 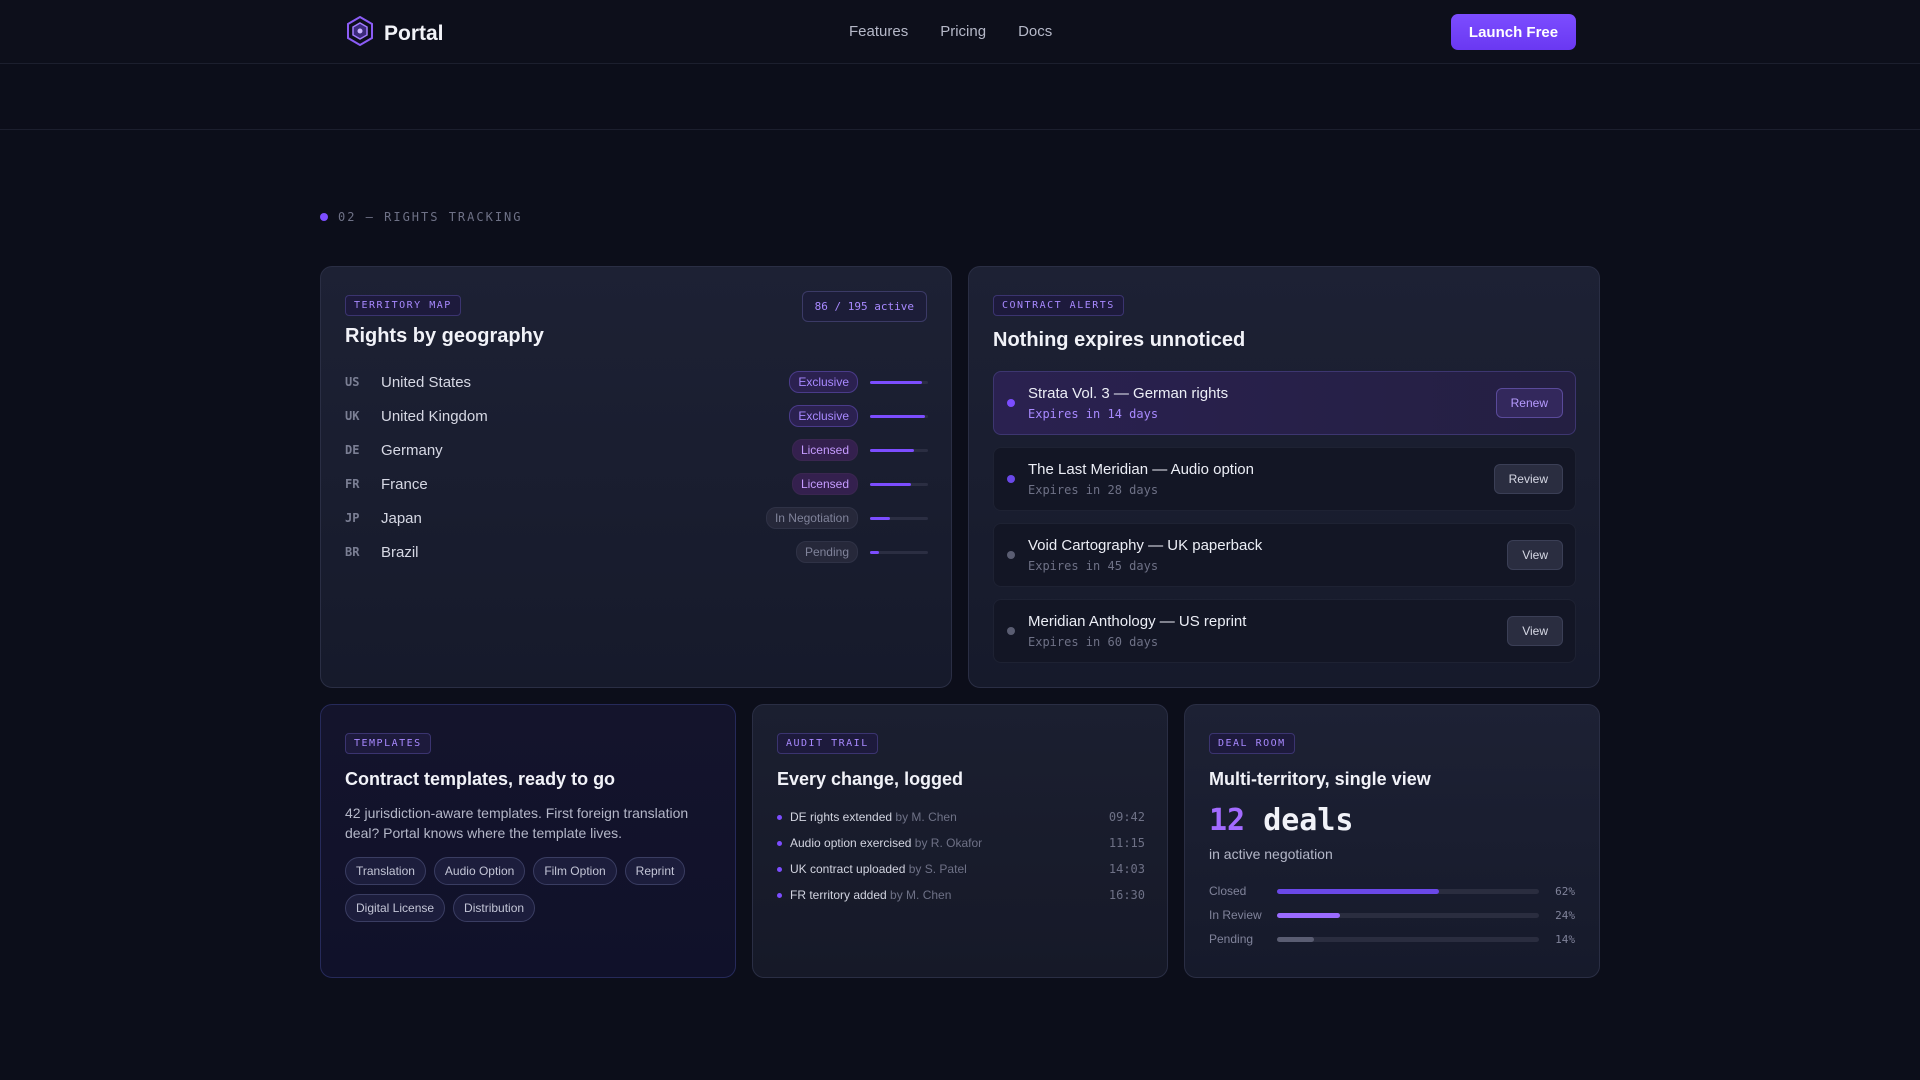 I want to click on template-chip: Translation, so click(x=385, y=871).